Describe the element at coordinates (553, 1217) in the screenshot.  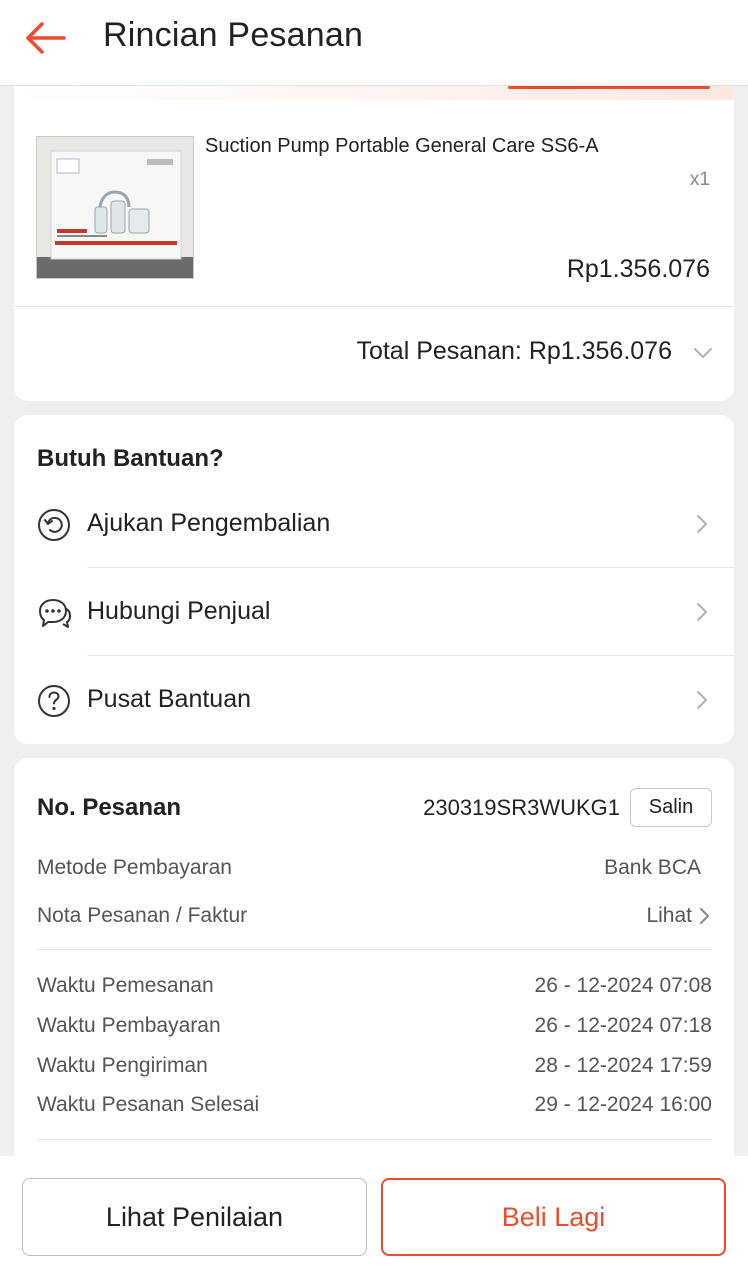
I see `buy-again-button: Beli Lagi` at that location.